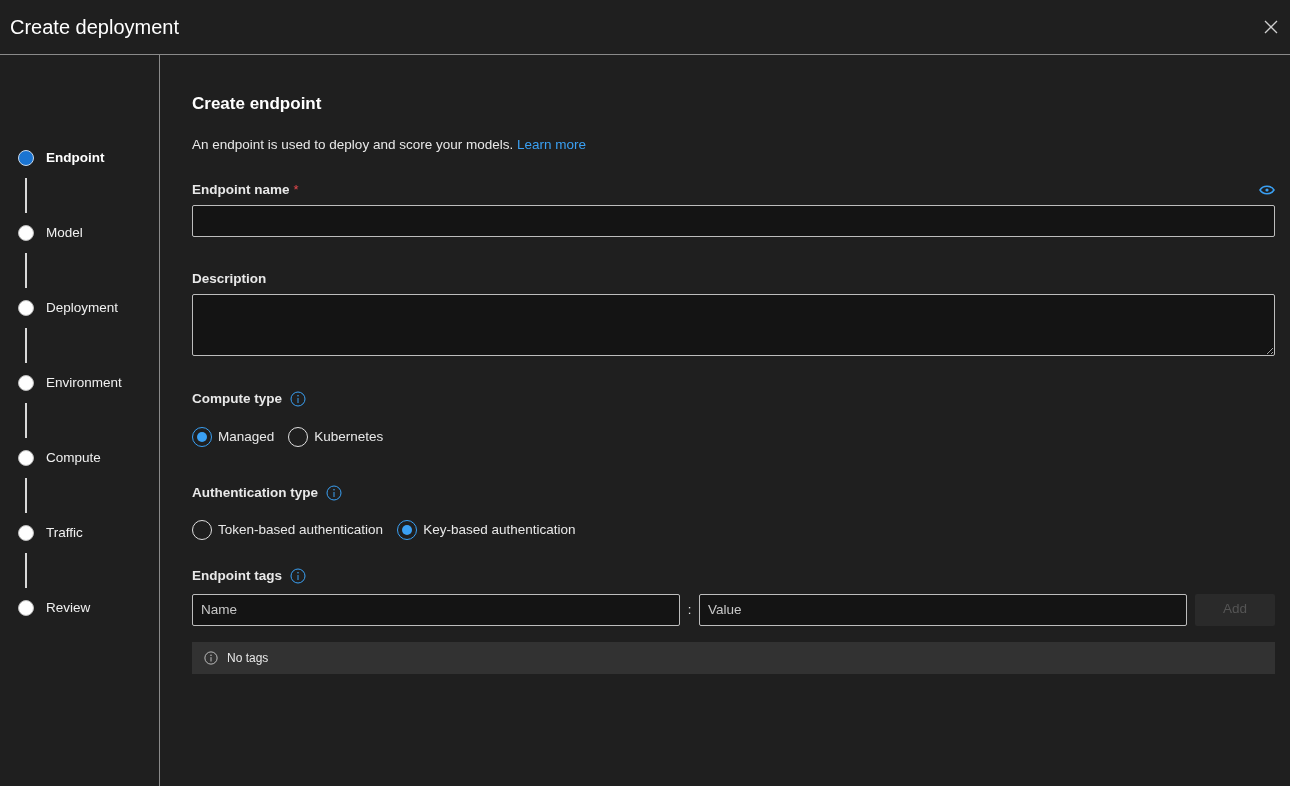 This screenshot has width=1290, height=786. What do you see at coordinates (436, 609) in the screenshot?
I see `tag-name-input: Name` at bounding box center [436, 609].